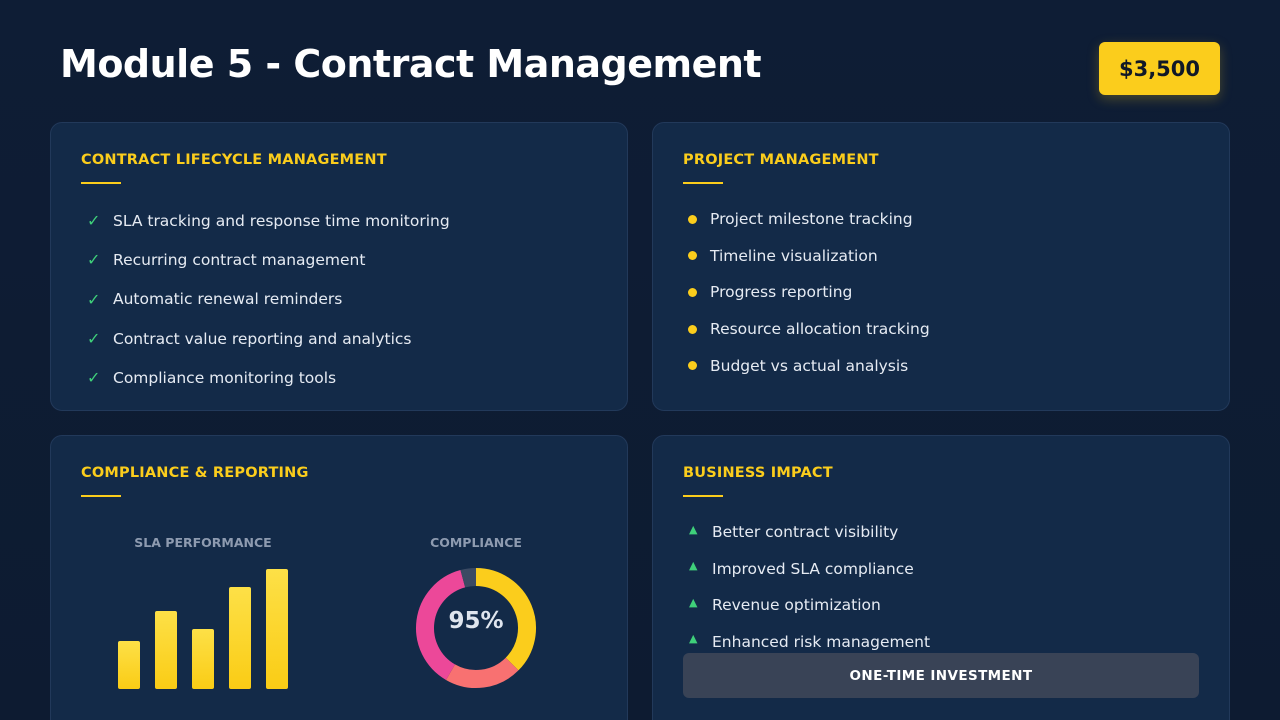  I want to click on list-item: Budget vs actual analysis, so click(806, 365).